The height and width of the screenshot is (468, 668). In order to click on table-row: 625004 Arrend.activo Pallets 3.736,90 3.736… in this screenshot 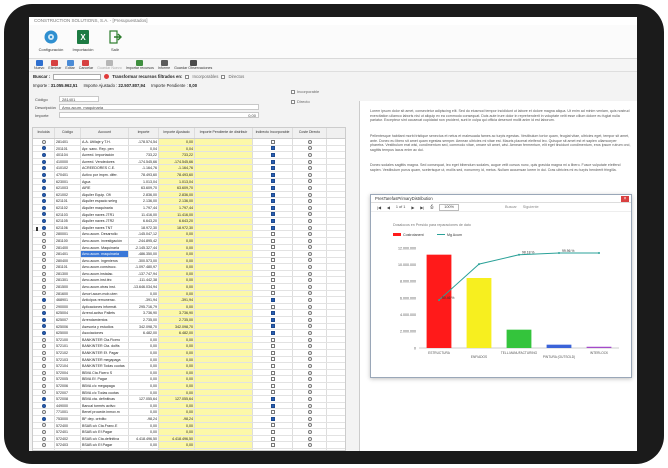, I will do `click(189, 314)`.